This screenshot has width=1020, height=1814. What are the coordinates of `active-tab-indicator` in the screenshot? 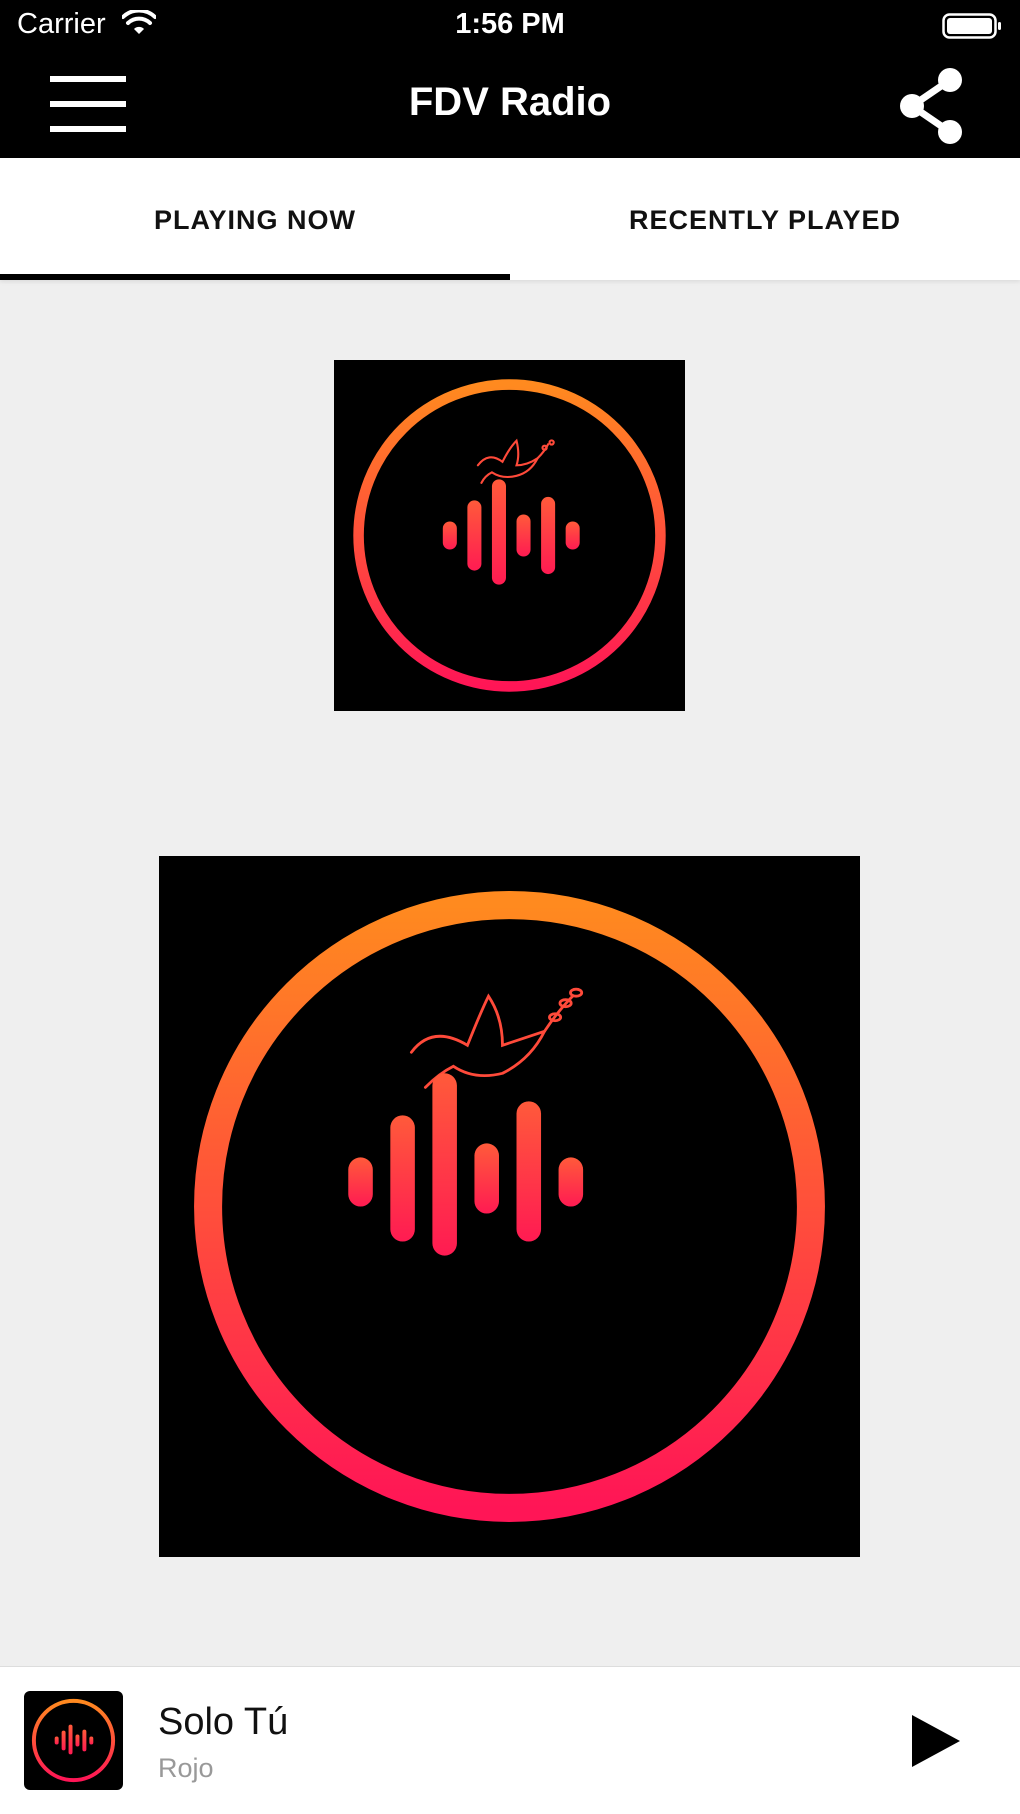 It's located at (255, 277).